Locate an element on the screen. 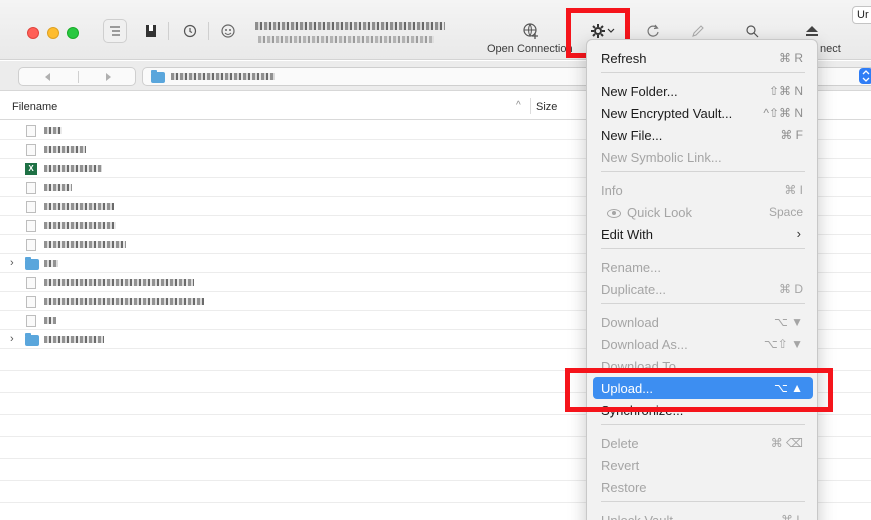  zoom-window-button is located at coordinates (73, 33).